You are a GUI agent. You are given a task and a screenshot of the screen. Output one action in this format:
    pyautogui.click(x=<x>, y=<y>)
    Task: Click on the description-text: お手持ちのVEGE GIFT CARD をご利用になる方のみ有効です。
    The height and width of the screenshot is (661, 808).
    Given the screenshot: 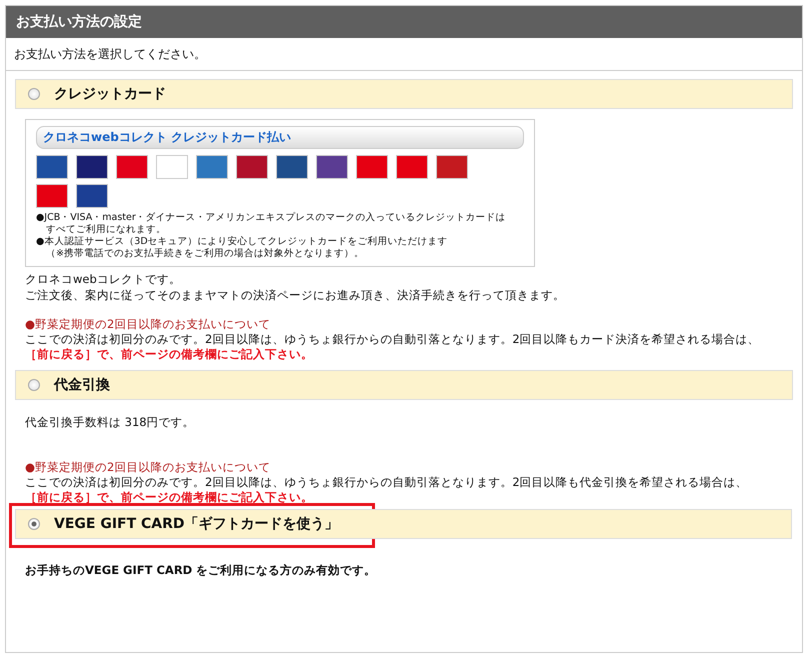 What is the action you would take?
    pyautogui.click(x=201, y=570)
    